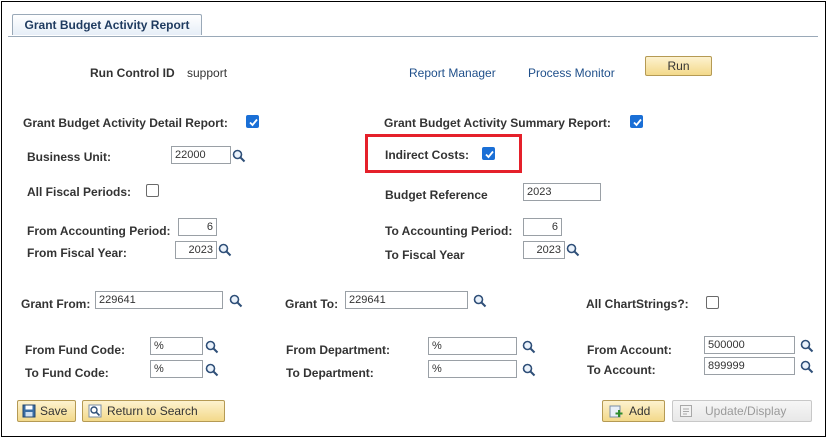 The image size is (827, 438). I want to click on process-monitor-link: Process Monitor, so click(571, 73).